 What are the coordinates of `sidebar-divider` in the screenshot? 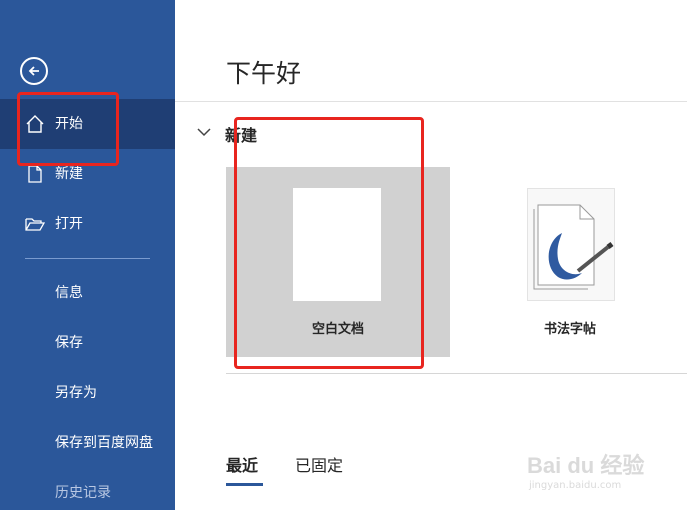 It's located at (87, 258).